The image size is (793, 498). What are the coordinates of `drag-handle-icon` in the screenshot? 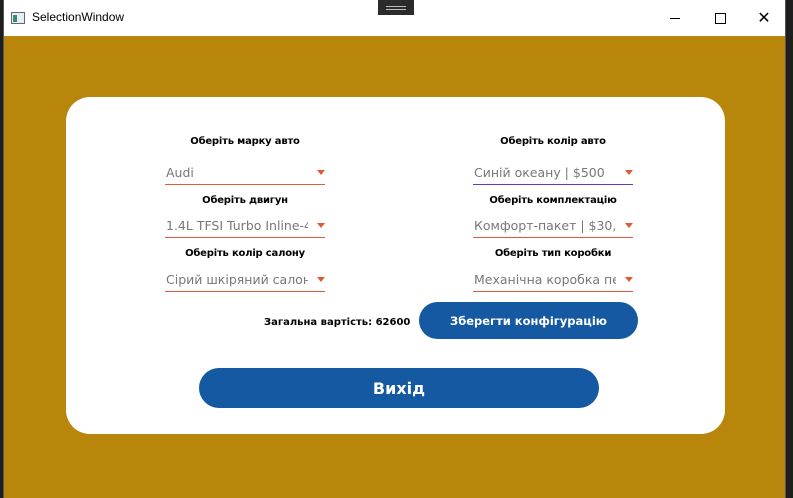 It's located at (396, 7).